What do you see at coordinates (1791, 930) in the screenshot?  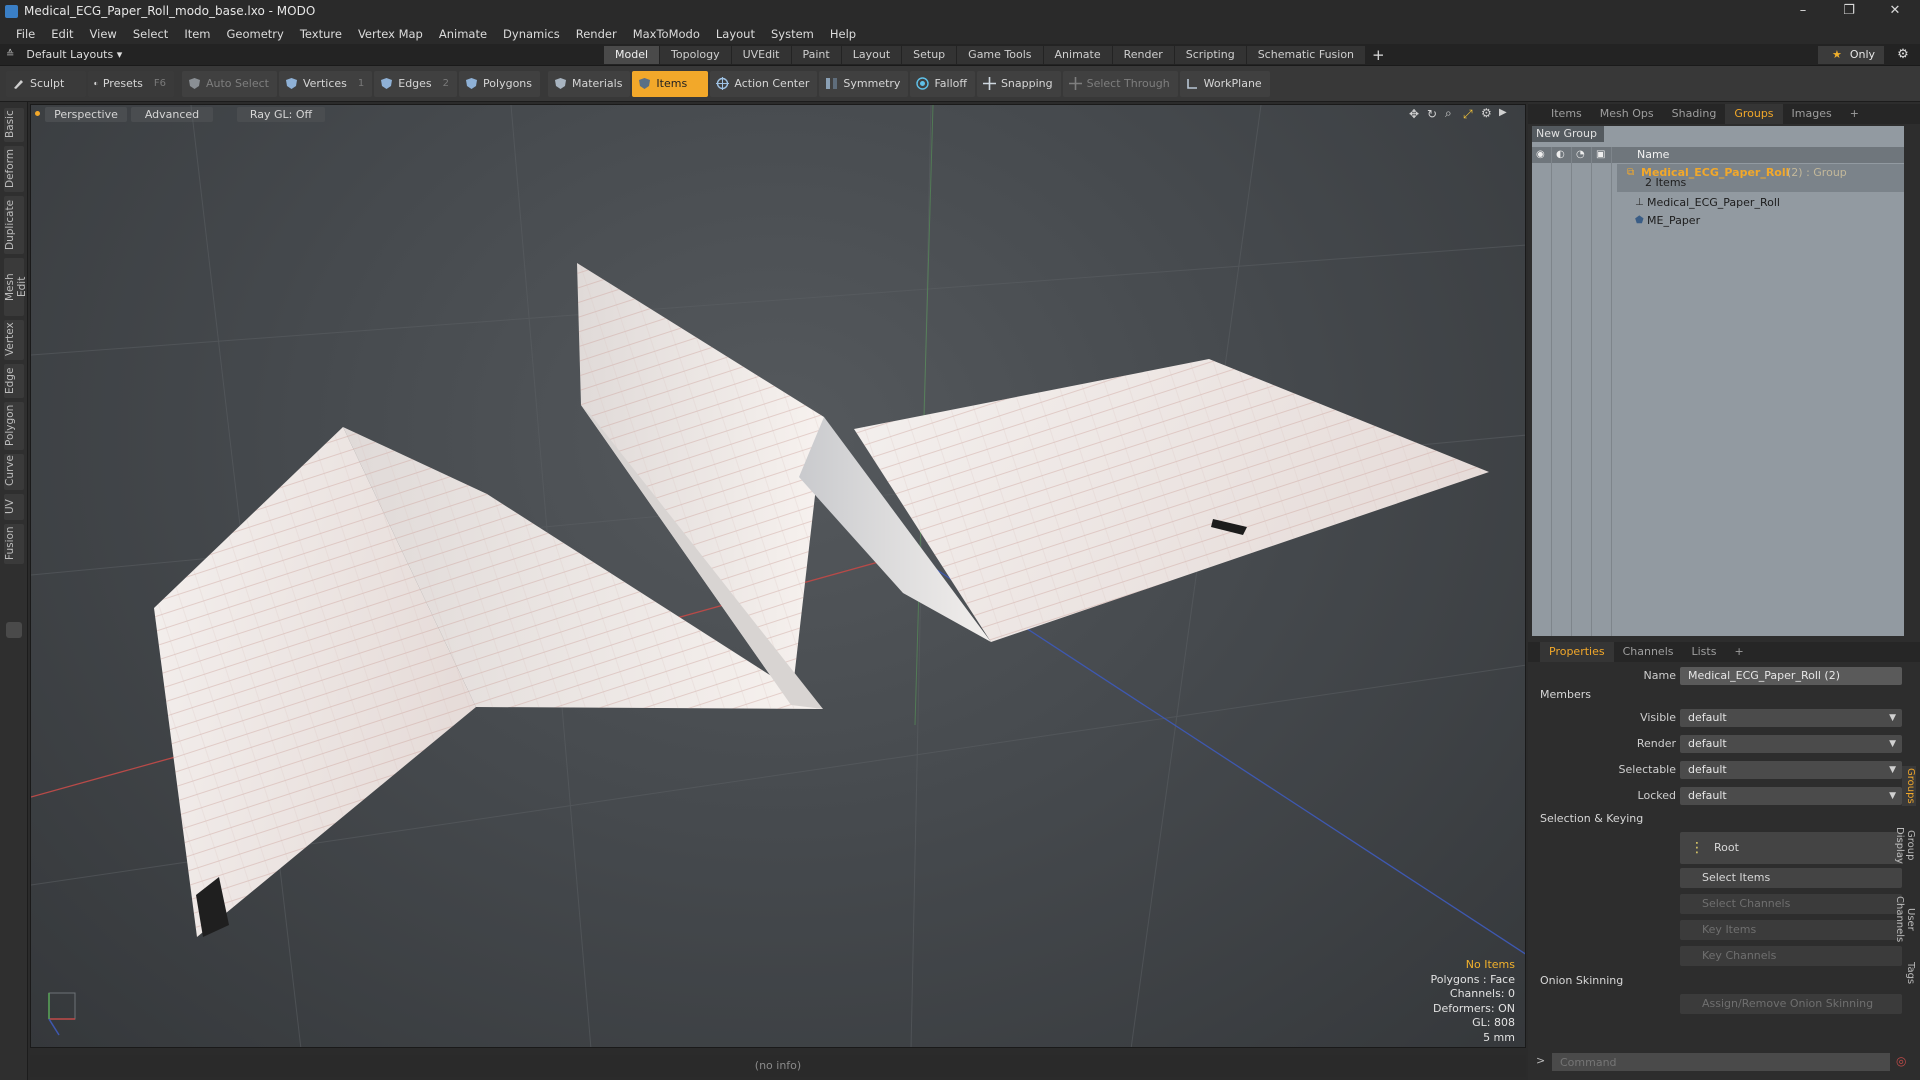 I see `key-items-button: Key Items` at bounding box center [1791, 930].